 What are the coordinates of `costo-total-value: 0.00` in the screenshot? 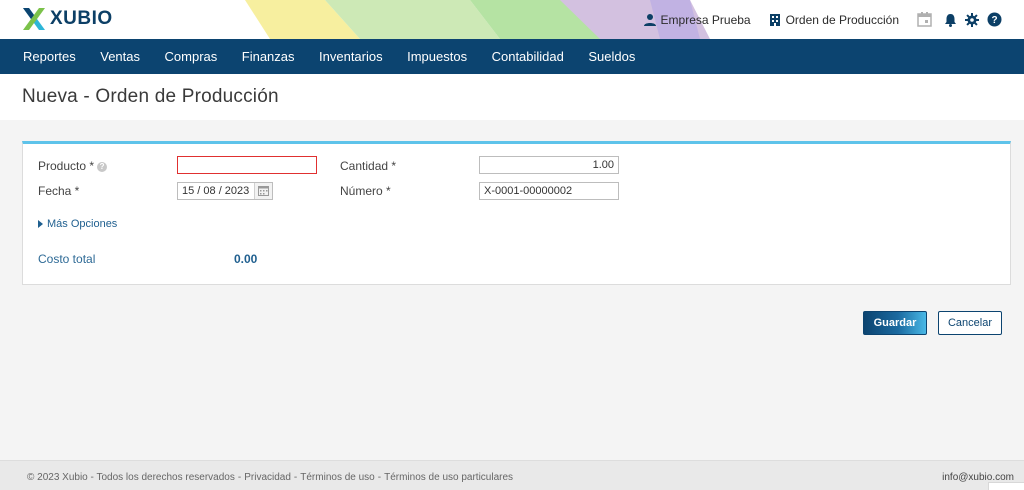 It's located at (246, 259).